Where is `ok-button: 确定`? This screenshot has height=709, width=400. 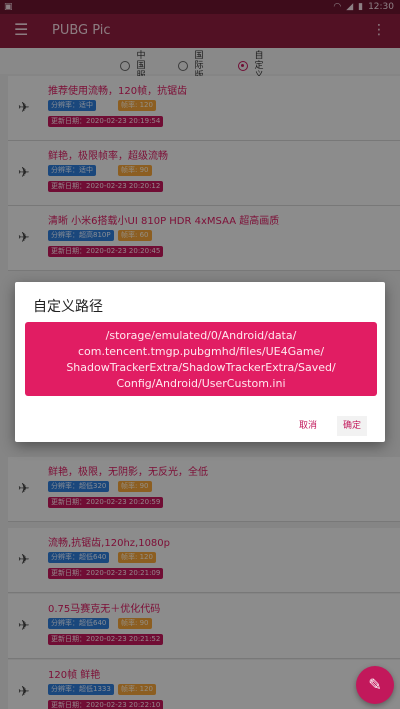 ok-button: 确定 is located at coordinates (352, 426).